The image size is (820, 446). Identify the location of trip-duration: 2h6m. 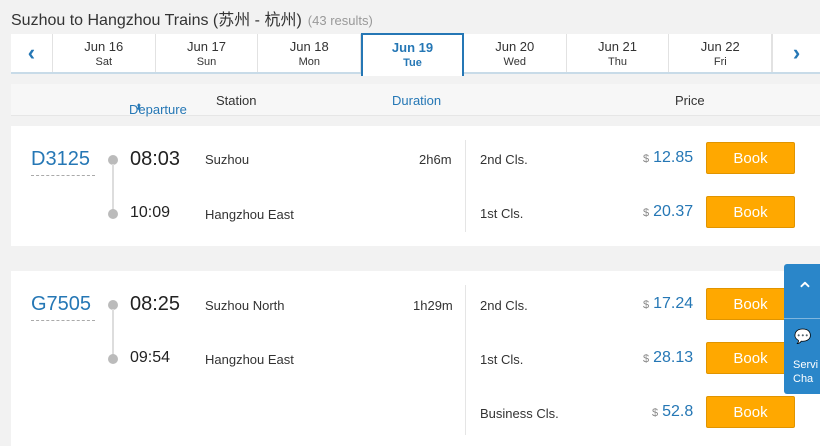
(435, 159).